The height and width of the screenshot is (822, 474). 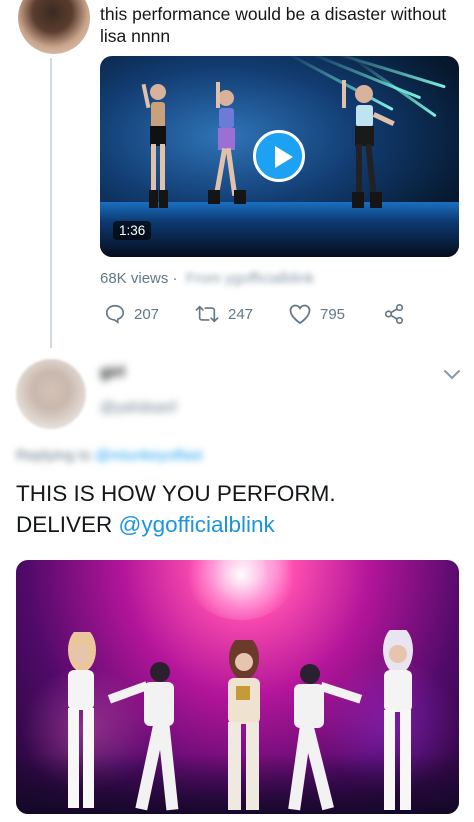 What do you see at coordinates (51, 203) in the screenshot?
I see `thread-connector-line` at bounding box center [51, 203].